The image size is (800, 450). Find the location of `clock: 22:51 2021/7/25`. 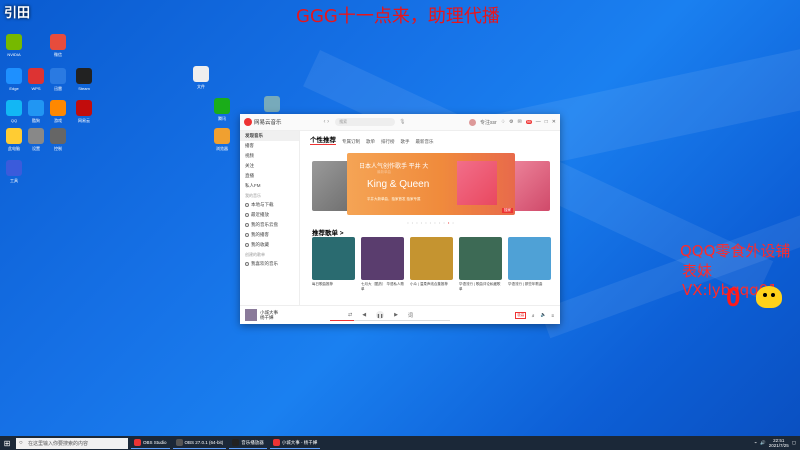

clock: 22:51 2021/7/25 is located at coordinates (779, 443).